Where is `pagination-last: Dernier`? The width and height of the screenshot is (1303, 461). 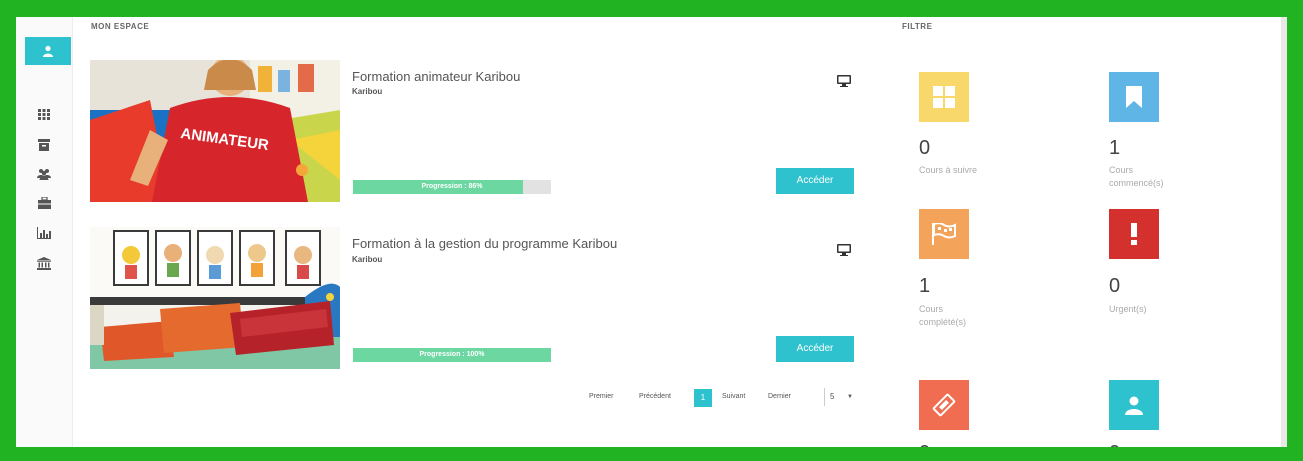 pagination-last: Dernier is located at coordinates (779, 396).